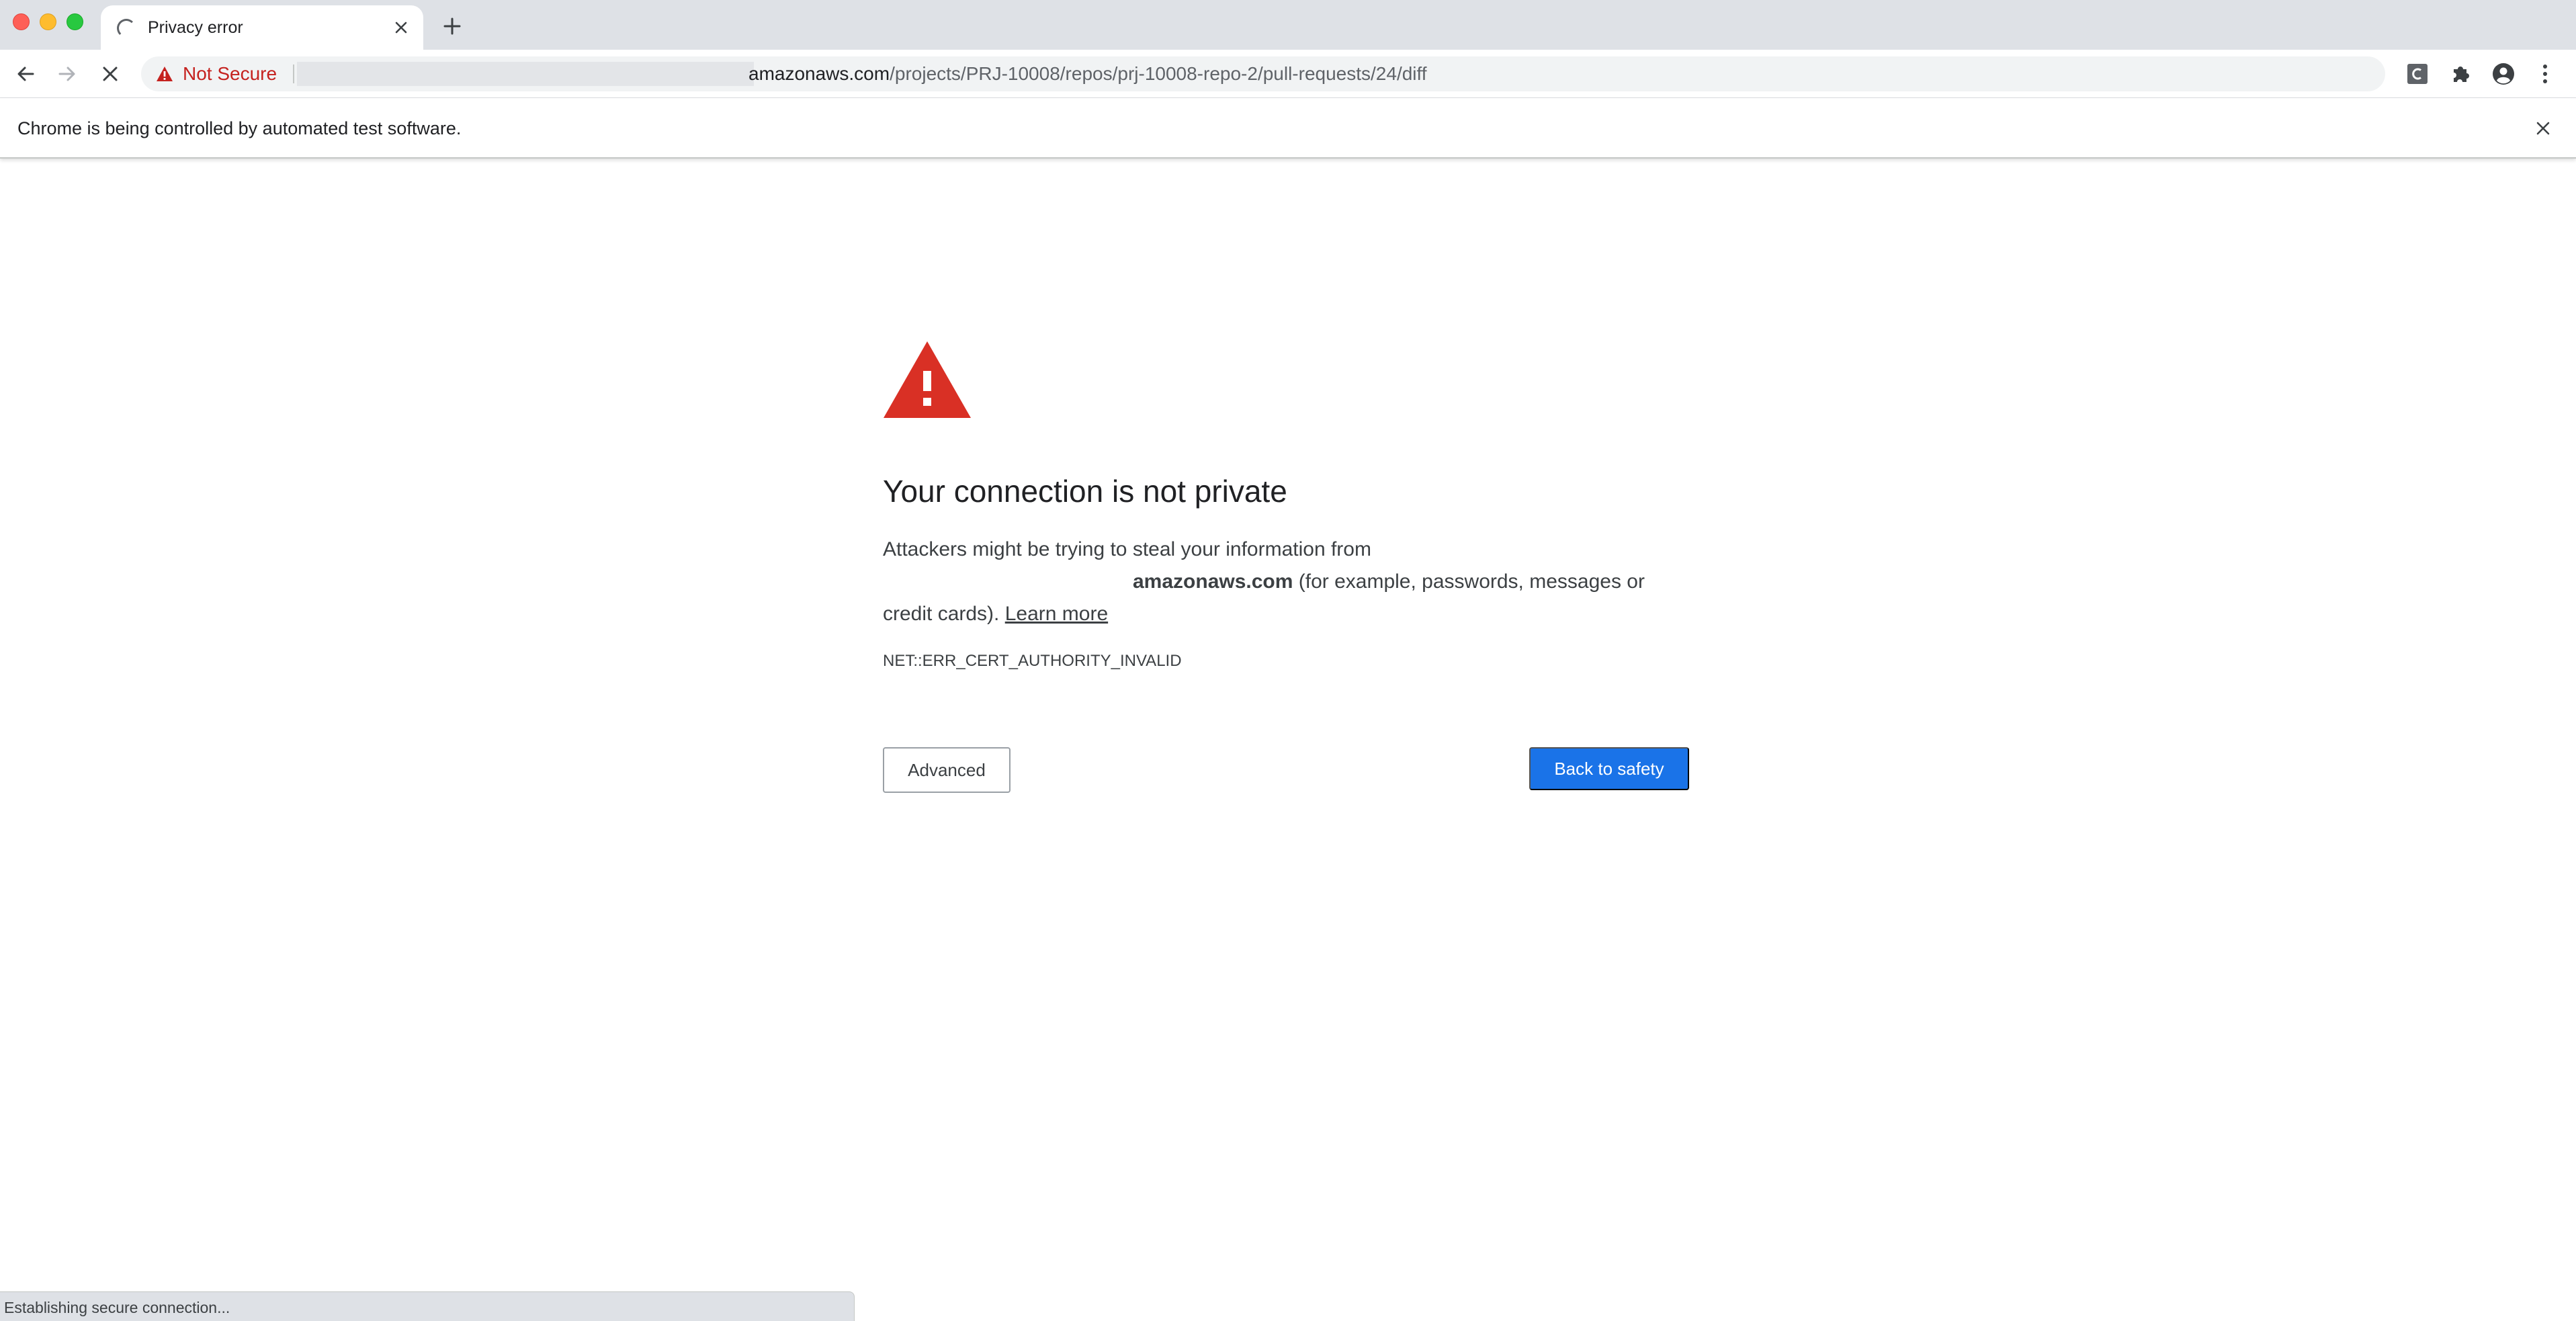 The width and height of the screenshot is (2576, 1321). Describe the element at coordinates (1085, 492) in the screenshot. I see `page-title: Your connection is not private` at that location.